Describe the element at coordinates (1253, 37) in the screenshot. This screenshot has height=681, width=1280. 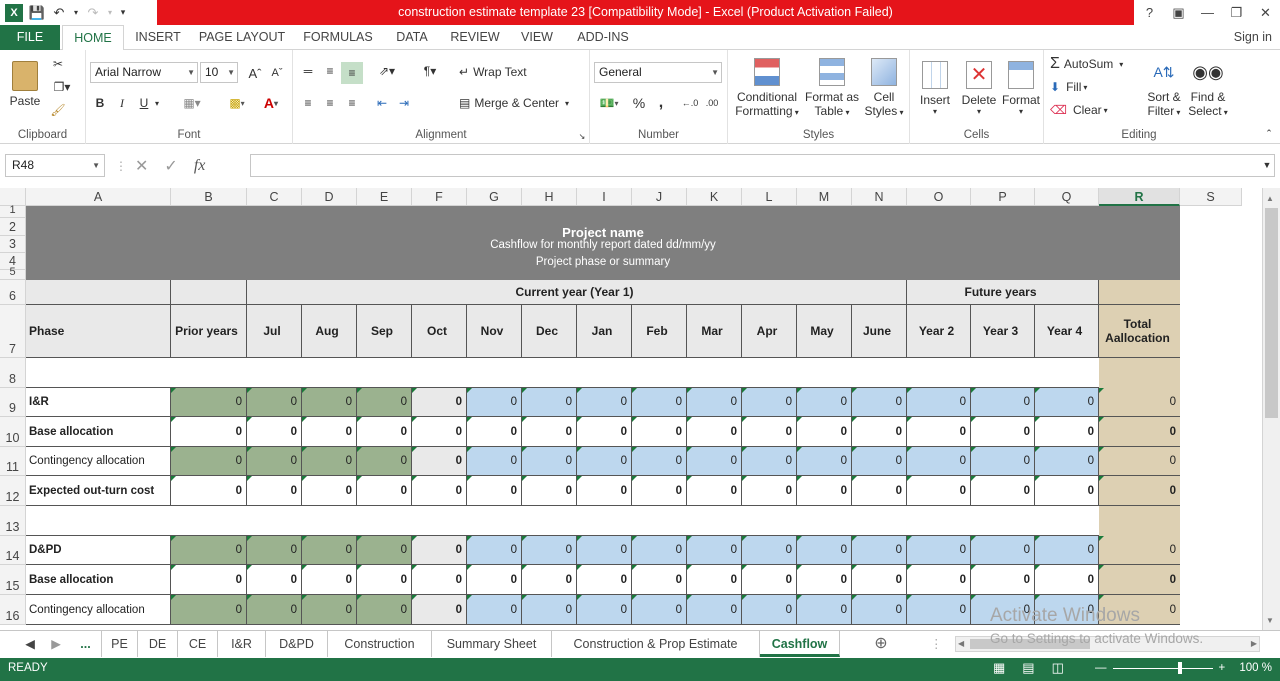
I see `sign-in-link: Sign in` at that location.